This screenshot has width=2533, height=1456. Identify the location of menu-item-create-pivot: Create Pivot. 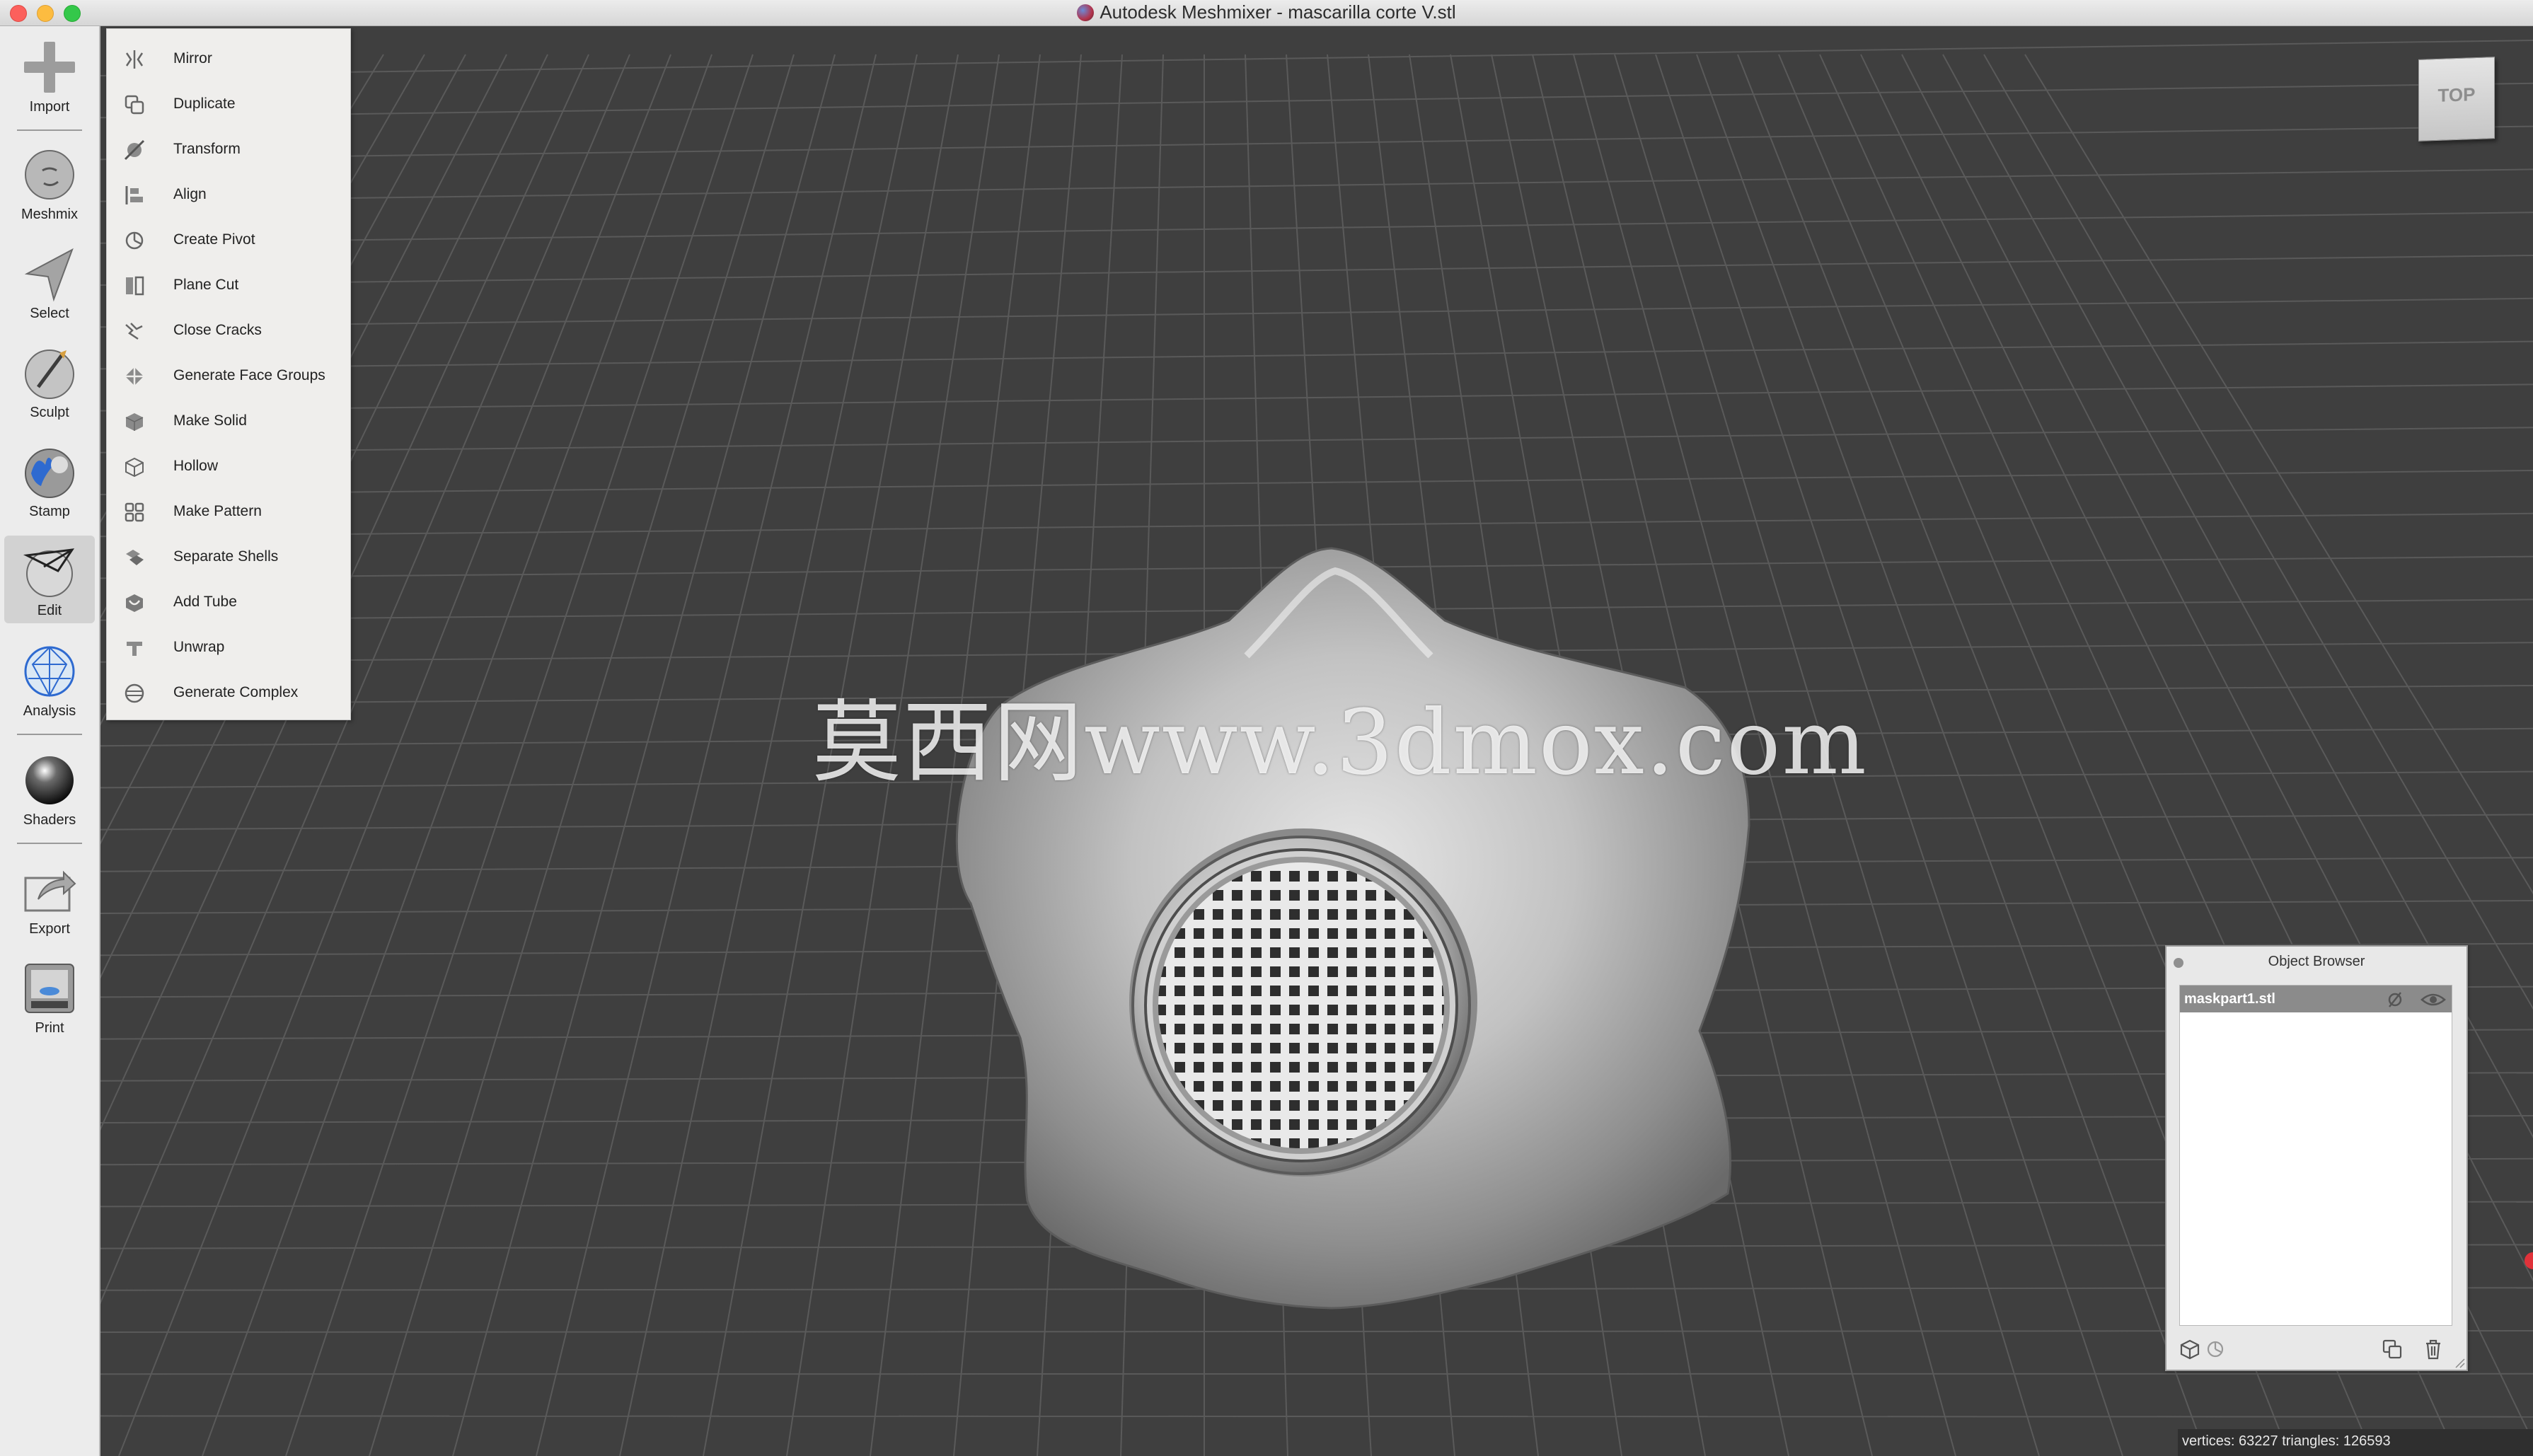
(229, 240).